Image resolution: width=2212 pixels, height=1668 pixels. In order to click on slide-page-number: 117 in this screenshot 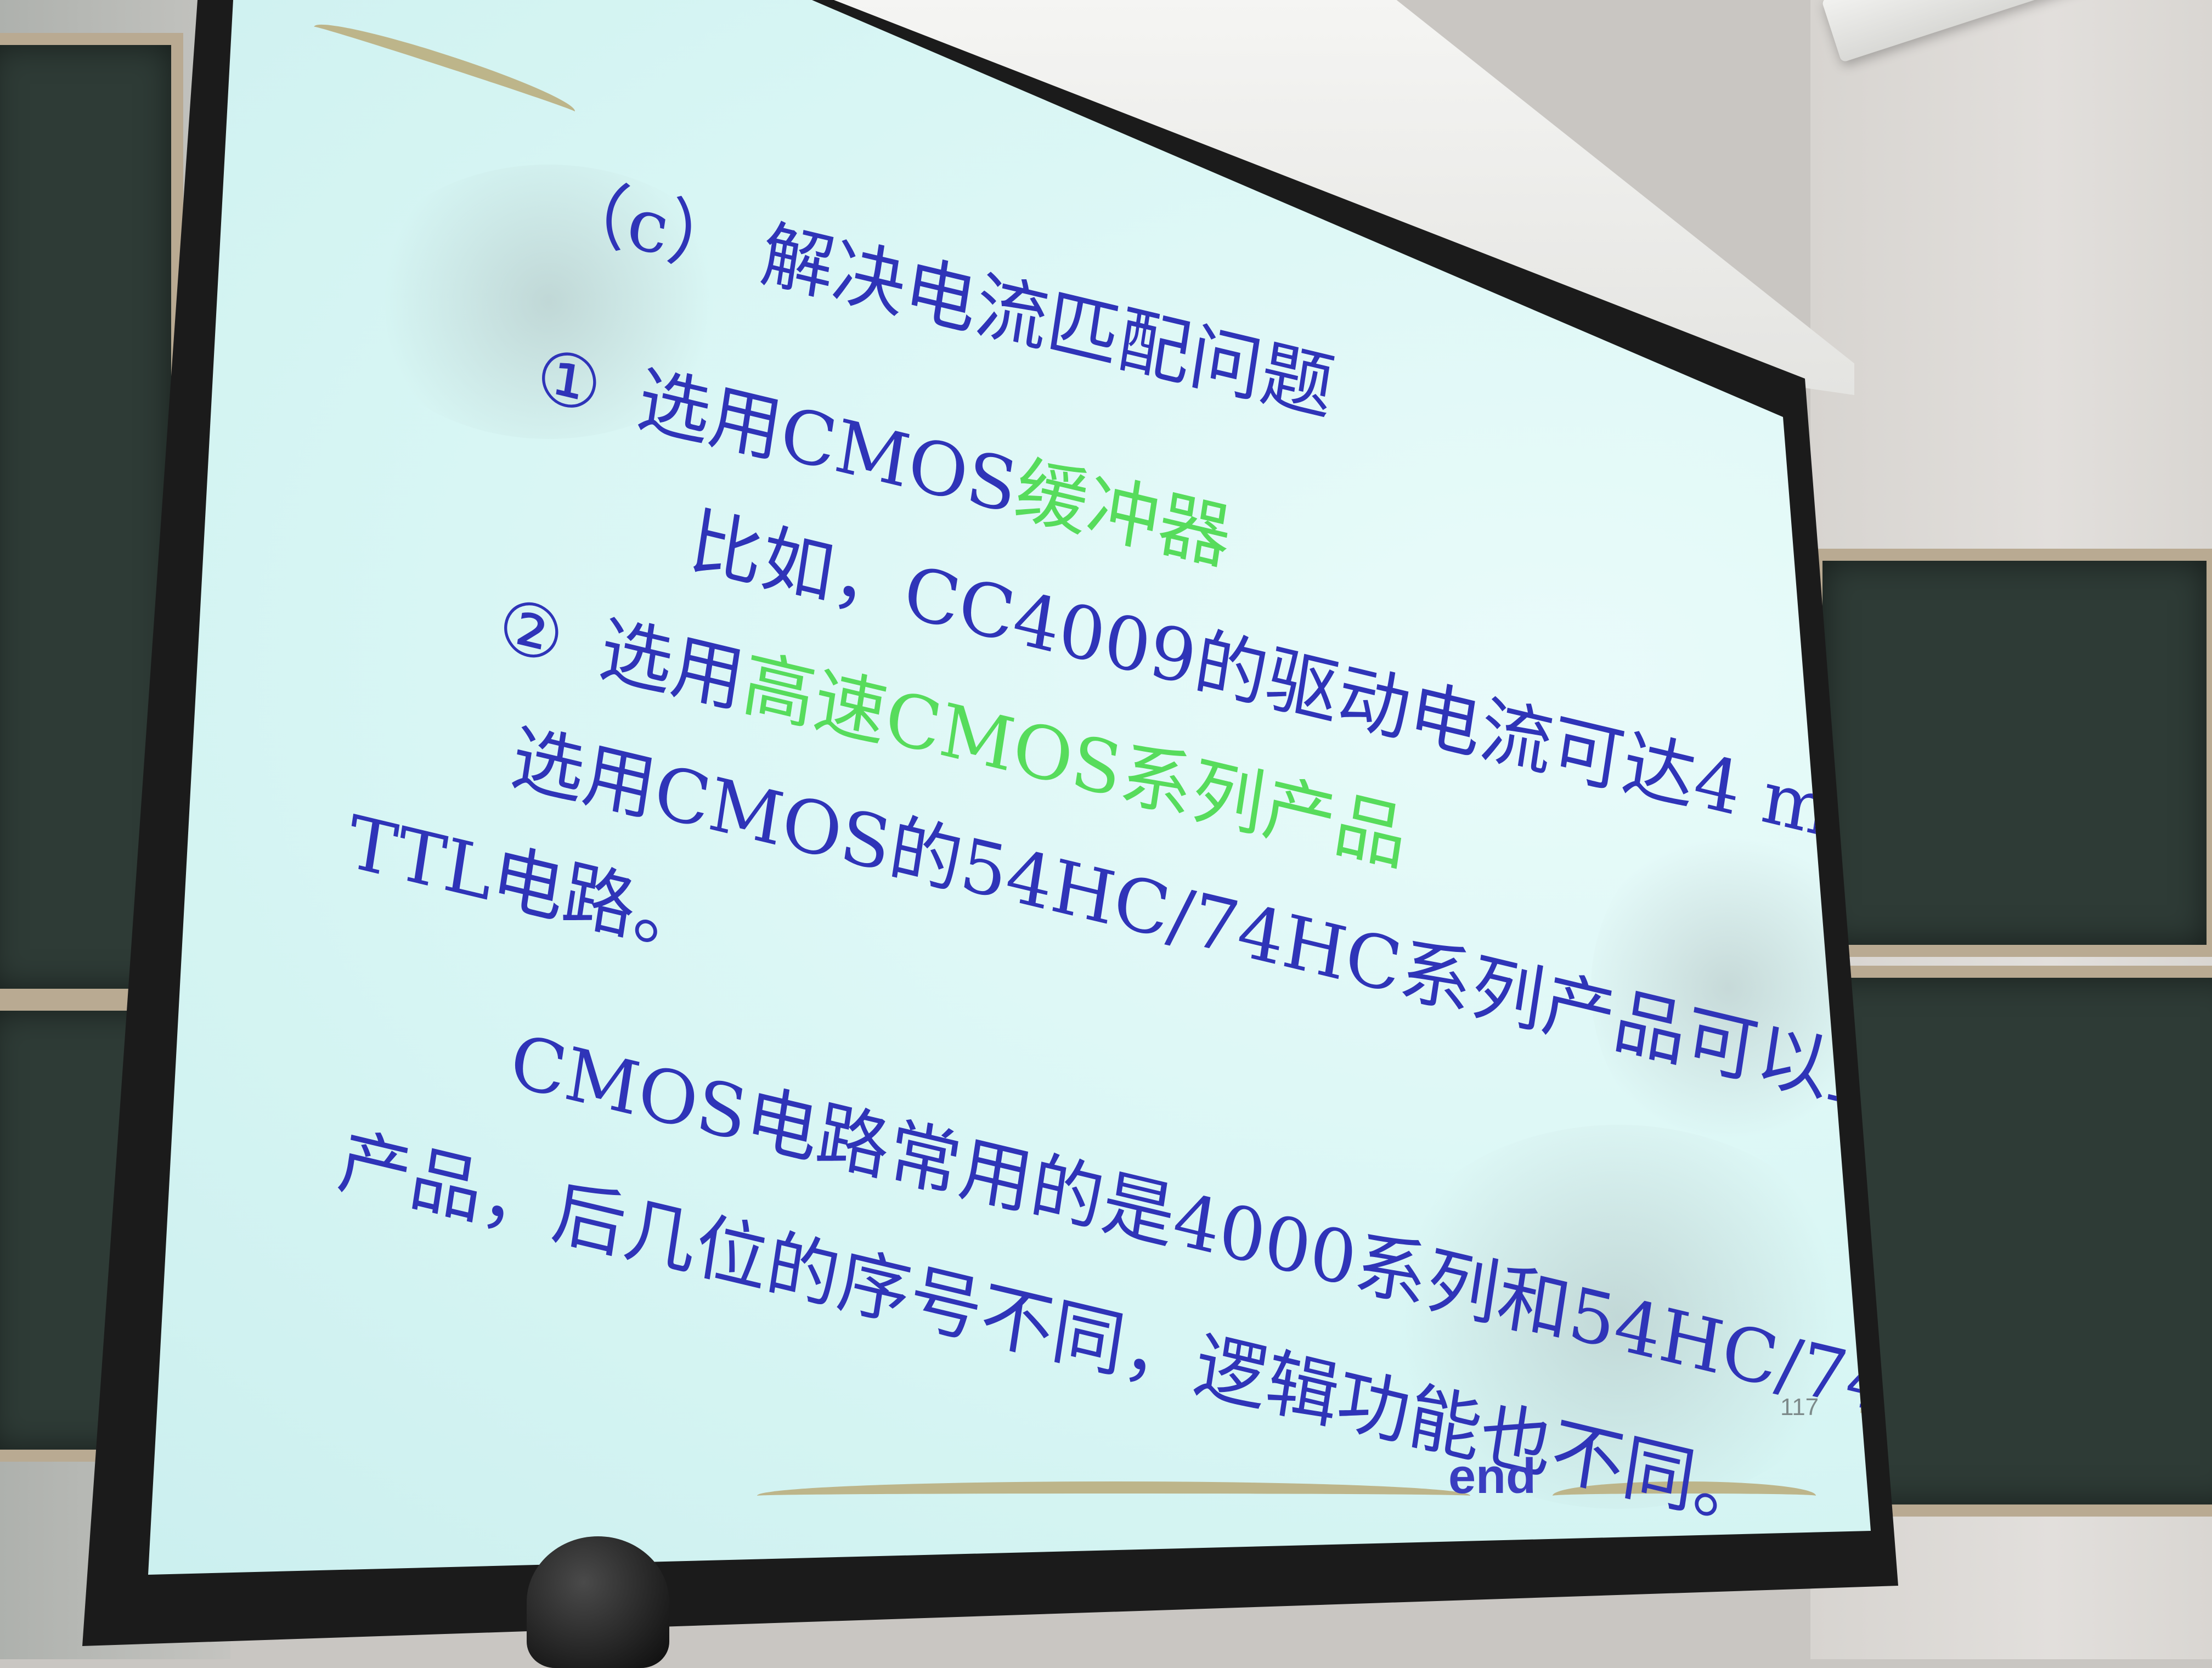, I will do `click(1799, 1407)`.